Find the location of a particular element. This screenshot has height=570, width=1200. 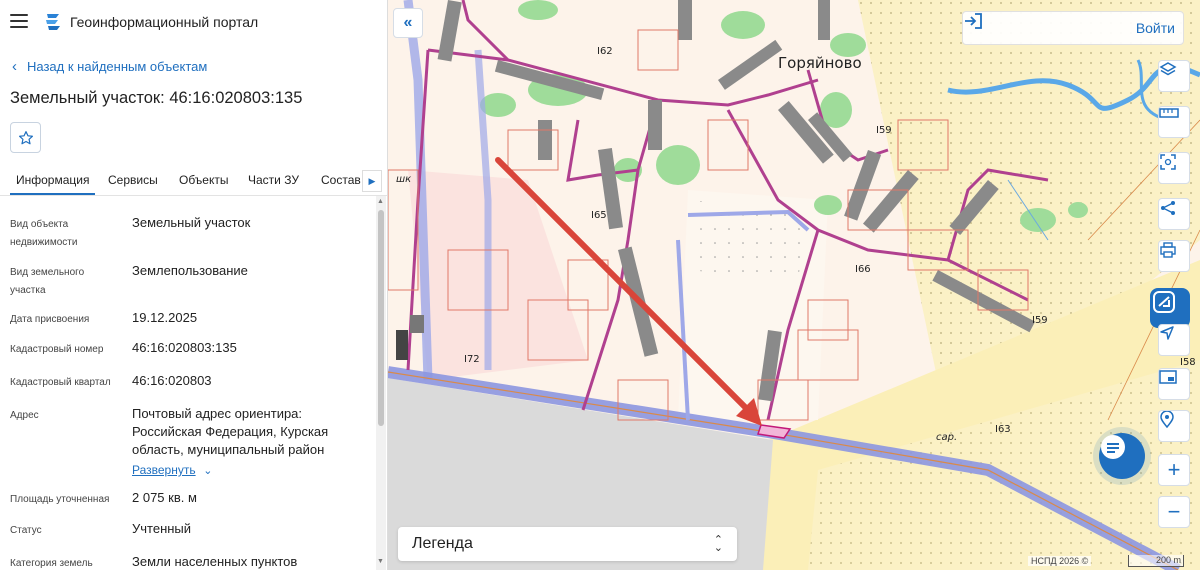

attribute-value: Земли населенных пунктов is located at coordinates (215, 561).